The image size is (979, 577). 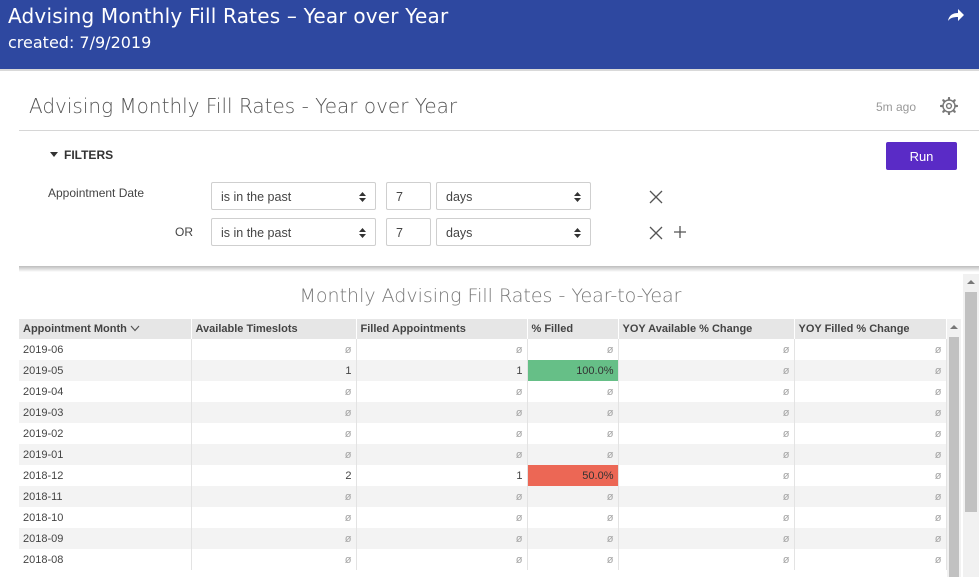 What do you see at coordinates (706, 329) in the screenshot?
I see `column-header-yoy-available-change: YOY Available % Change` at bounding box center [706, 329].